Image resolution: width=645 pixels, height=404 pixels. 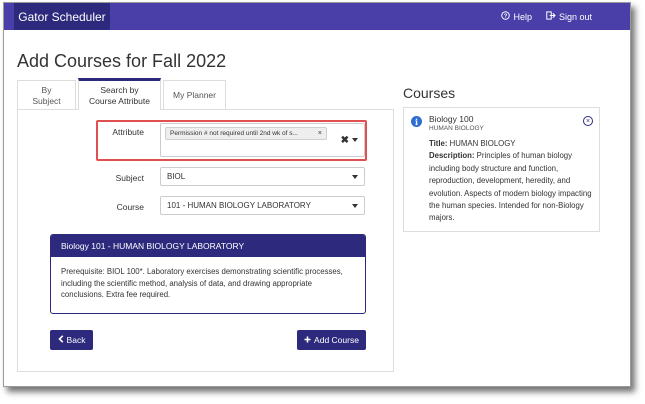 What do you see at coordinates (46, 95) in the screenshot?
I see `tab-by-subject: By Subject` at bounding box center [46, 95].